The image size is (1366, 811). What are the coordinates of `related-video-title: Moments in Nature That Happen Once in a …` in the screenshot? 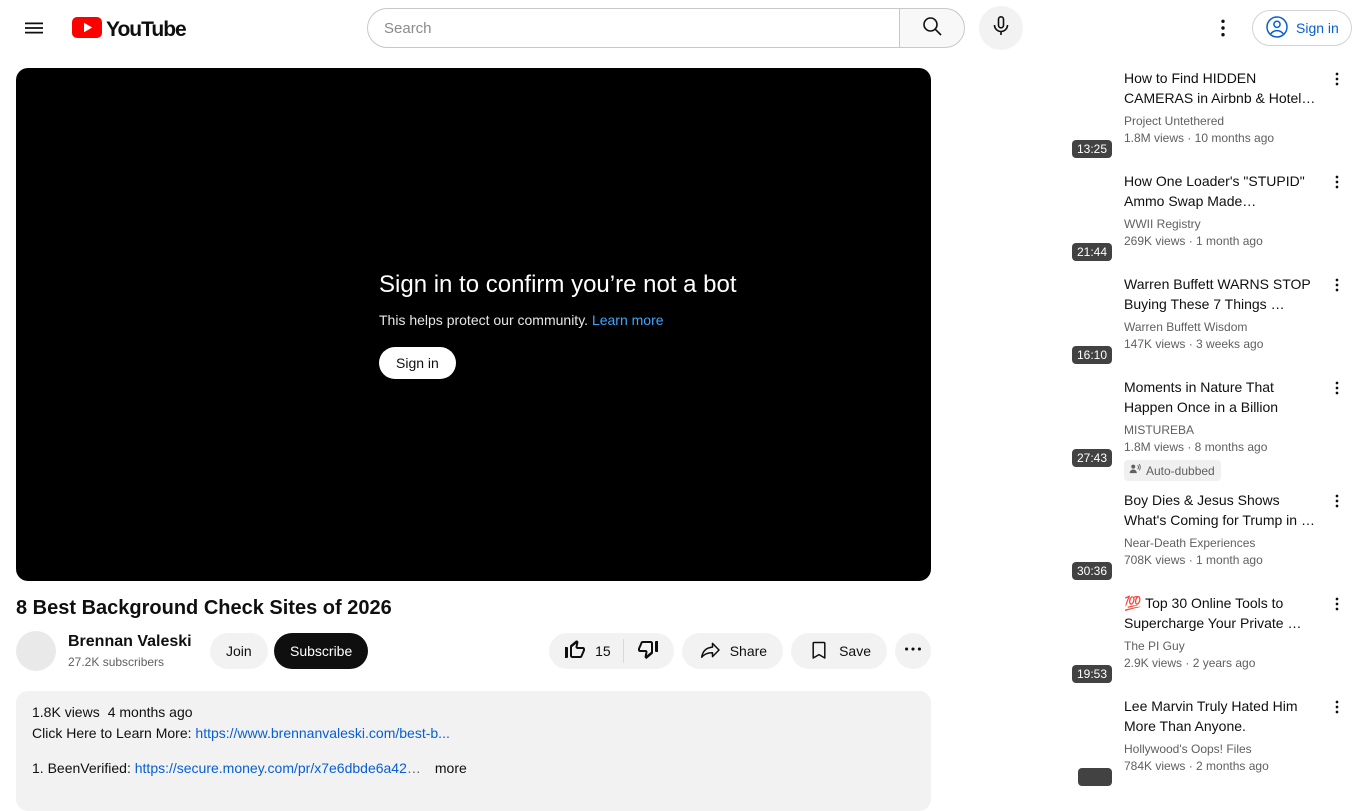 It's located at (1222, 397).